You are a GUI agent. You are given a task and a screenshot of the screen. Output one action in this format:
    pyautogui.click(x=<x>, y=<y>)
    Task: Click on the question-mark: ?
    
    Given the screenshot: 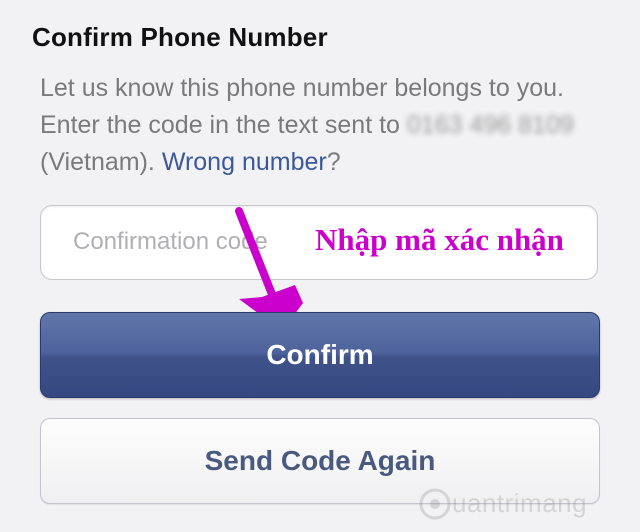 What is the action you would take?
    pyautogui.click(x=333, y=162)
    